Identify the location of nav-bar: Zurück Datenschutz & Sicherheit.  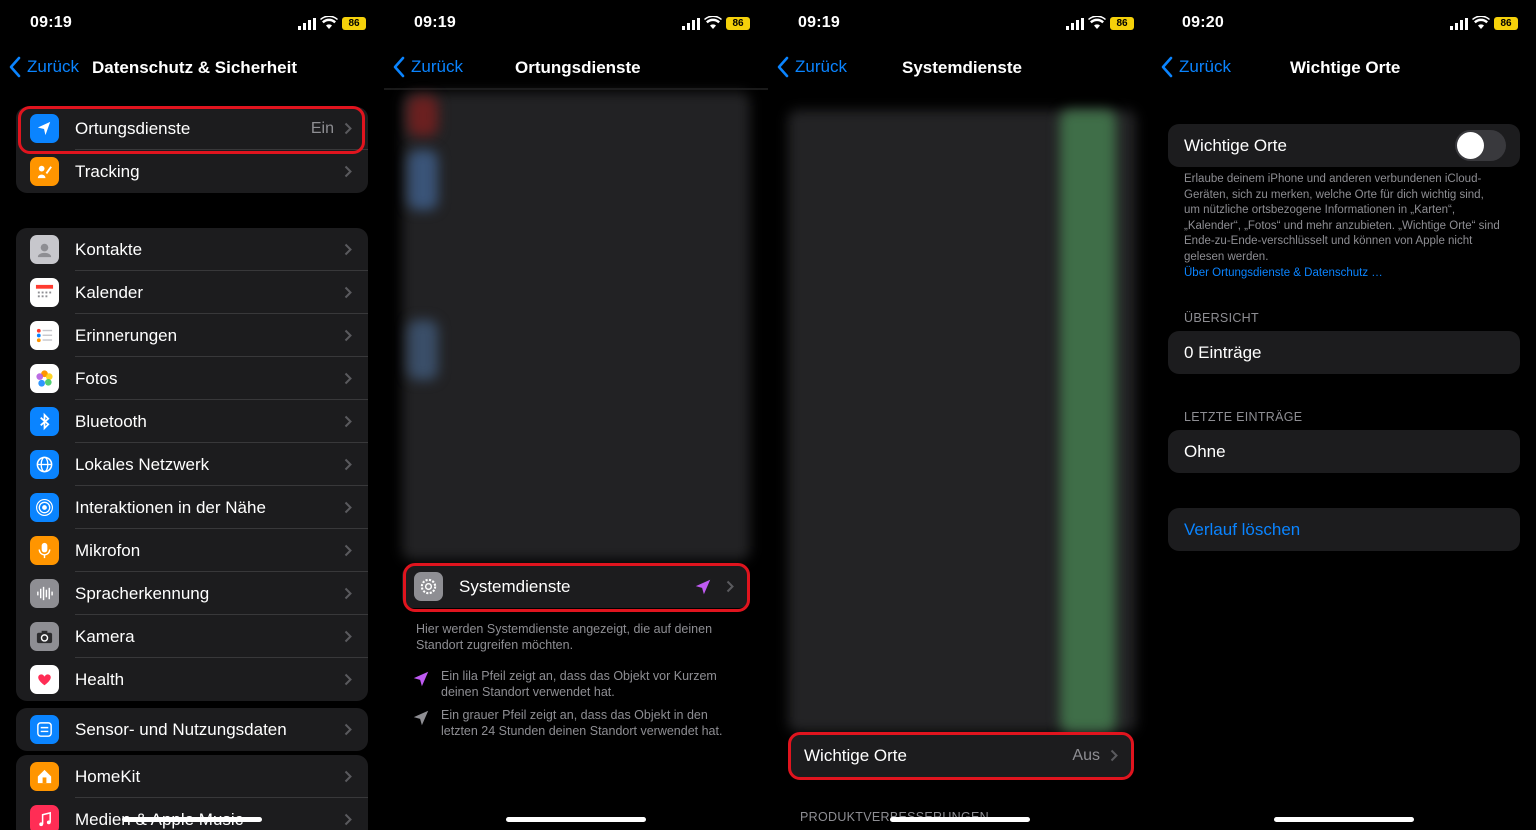
(192, 68).